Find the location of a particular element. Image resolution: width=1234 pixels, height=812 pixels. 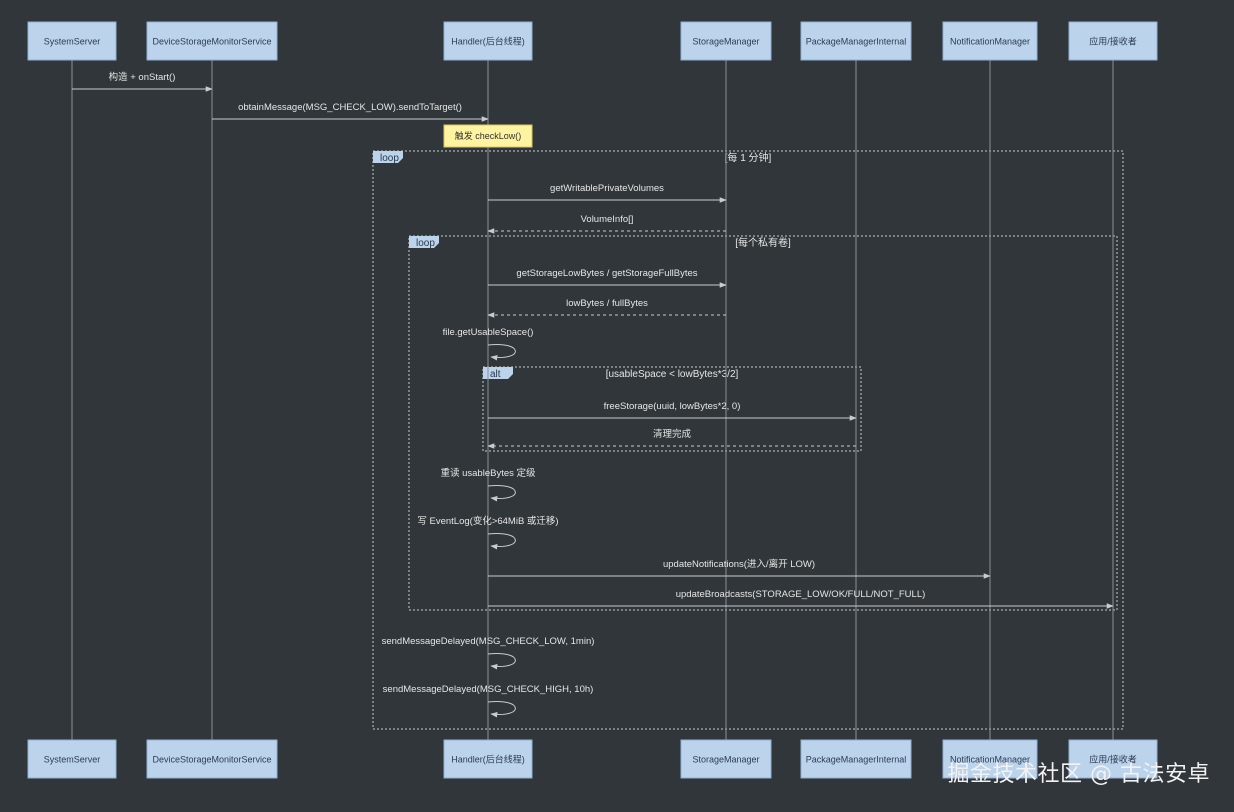

message-6: lowBytes / fullBytes is located at coordinates (606, 308).